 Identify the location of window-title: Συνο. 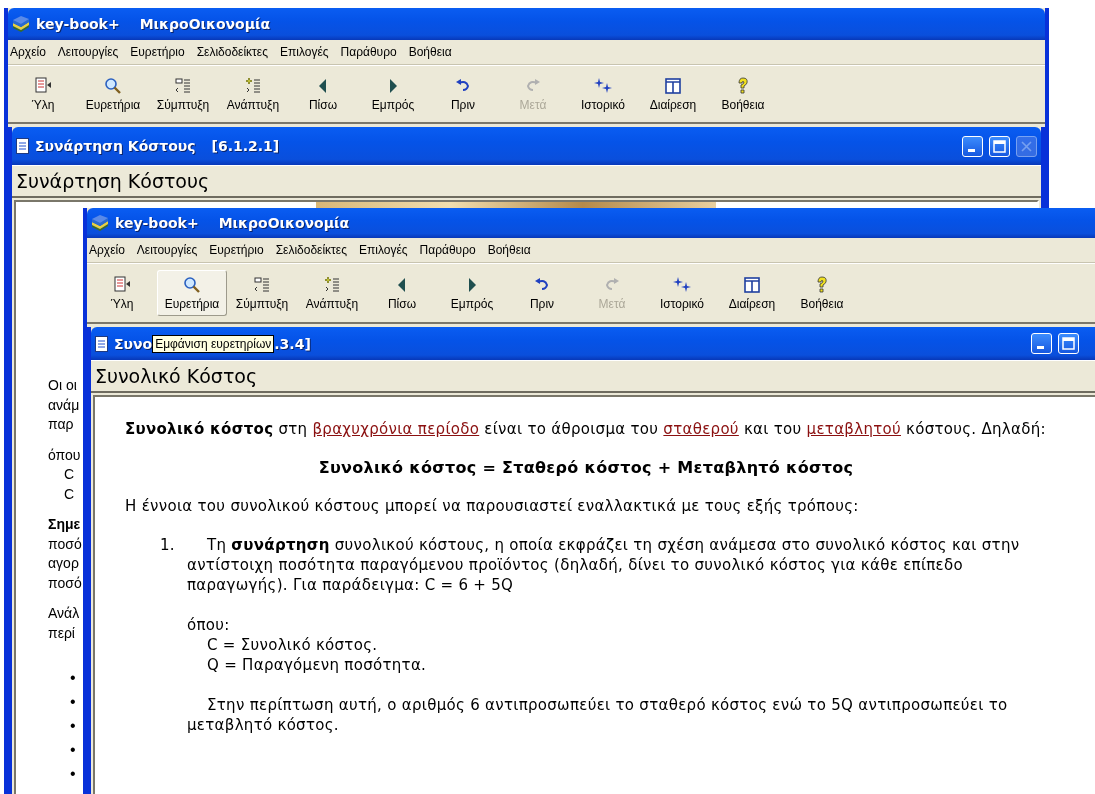
(133, 343).